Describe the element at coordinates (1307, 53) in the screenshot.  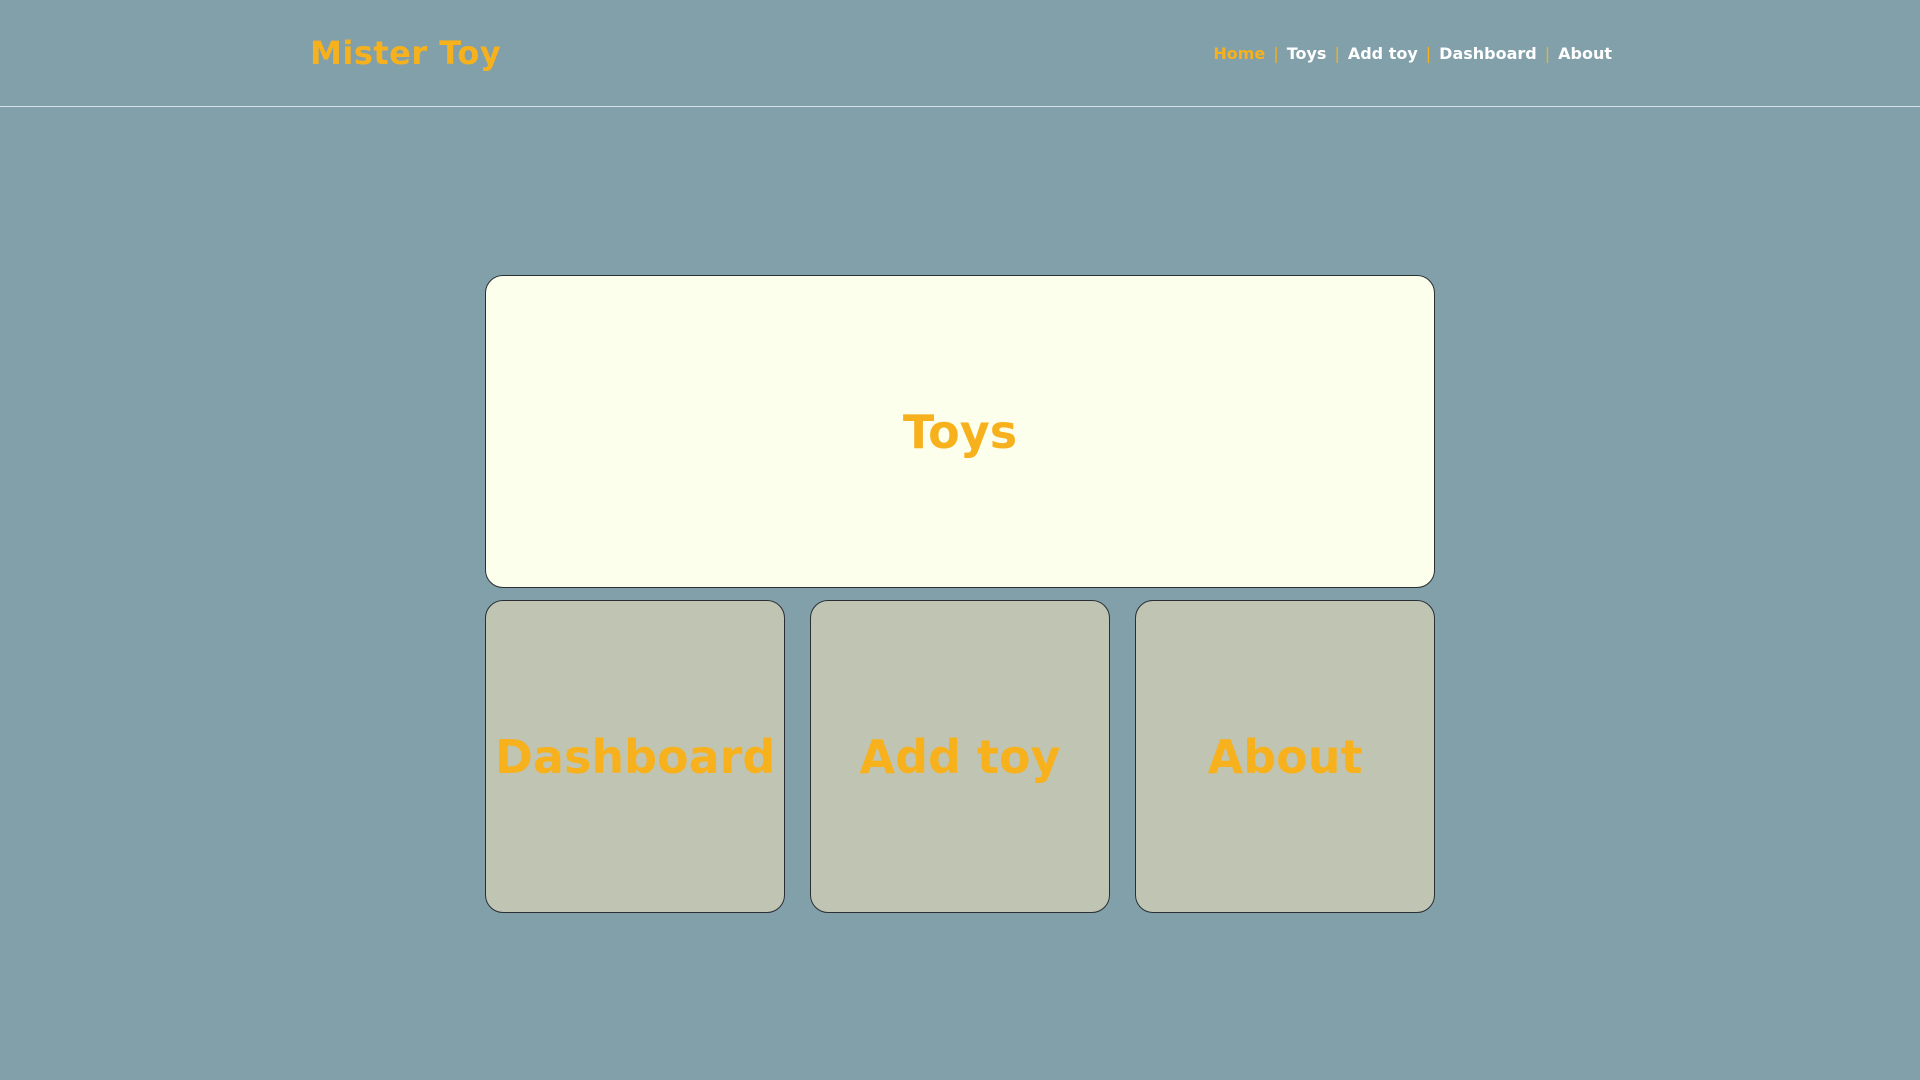
I see `nav-link-toys: Toys` at that location.